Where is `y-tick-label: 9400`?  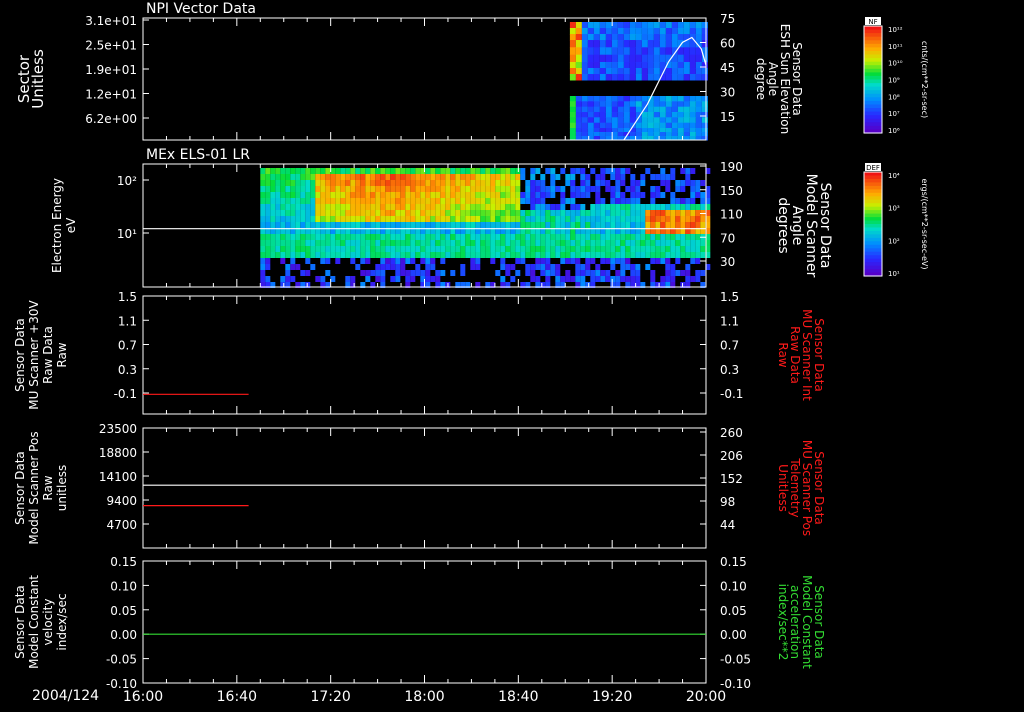 y-tick-label: 9400 is located at coordinates (121, 501).